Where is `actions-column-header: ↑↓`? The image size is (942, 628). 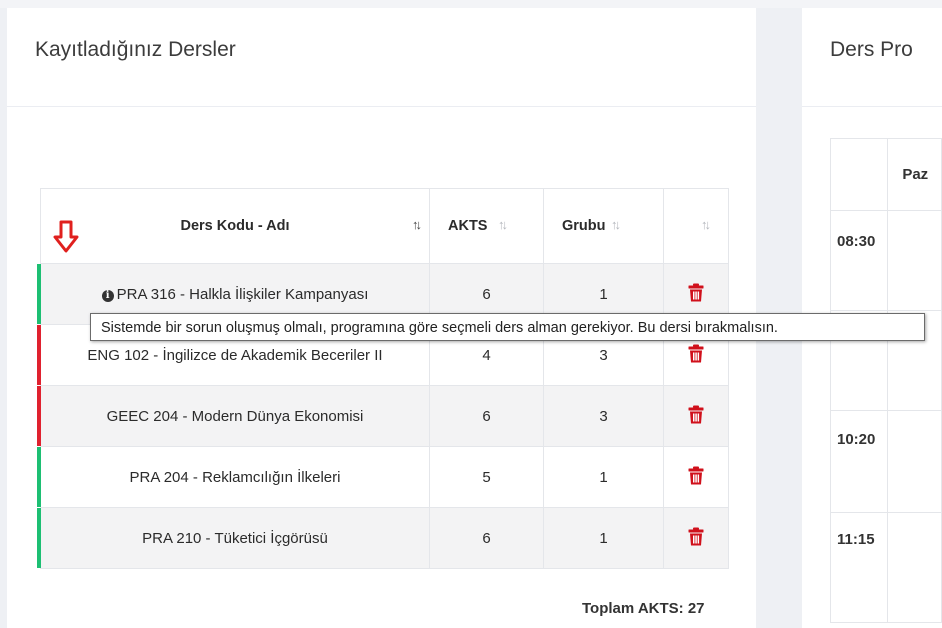
actions-column-header: ↑↓ is located at coordinates (696, 226).